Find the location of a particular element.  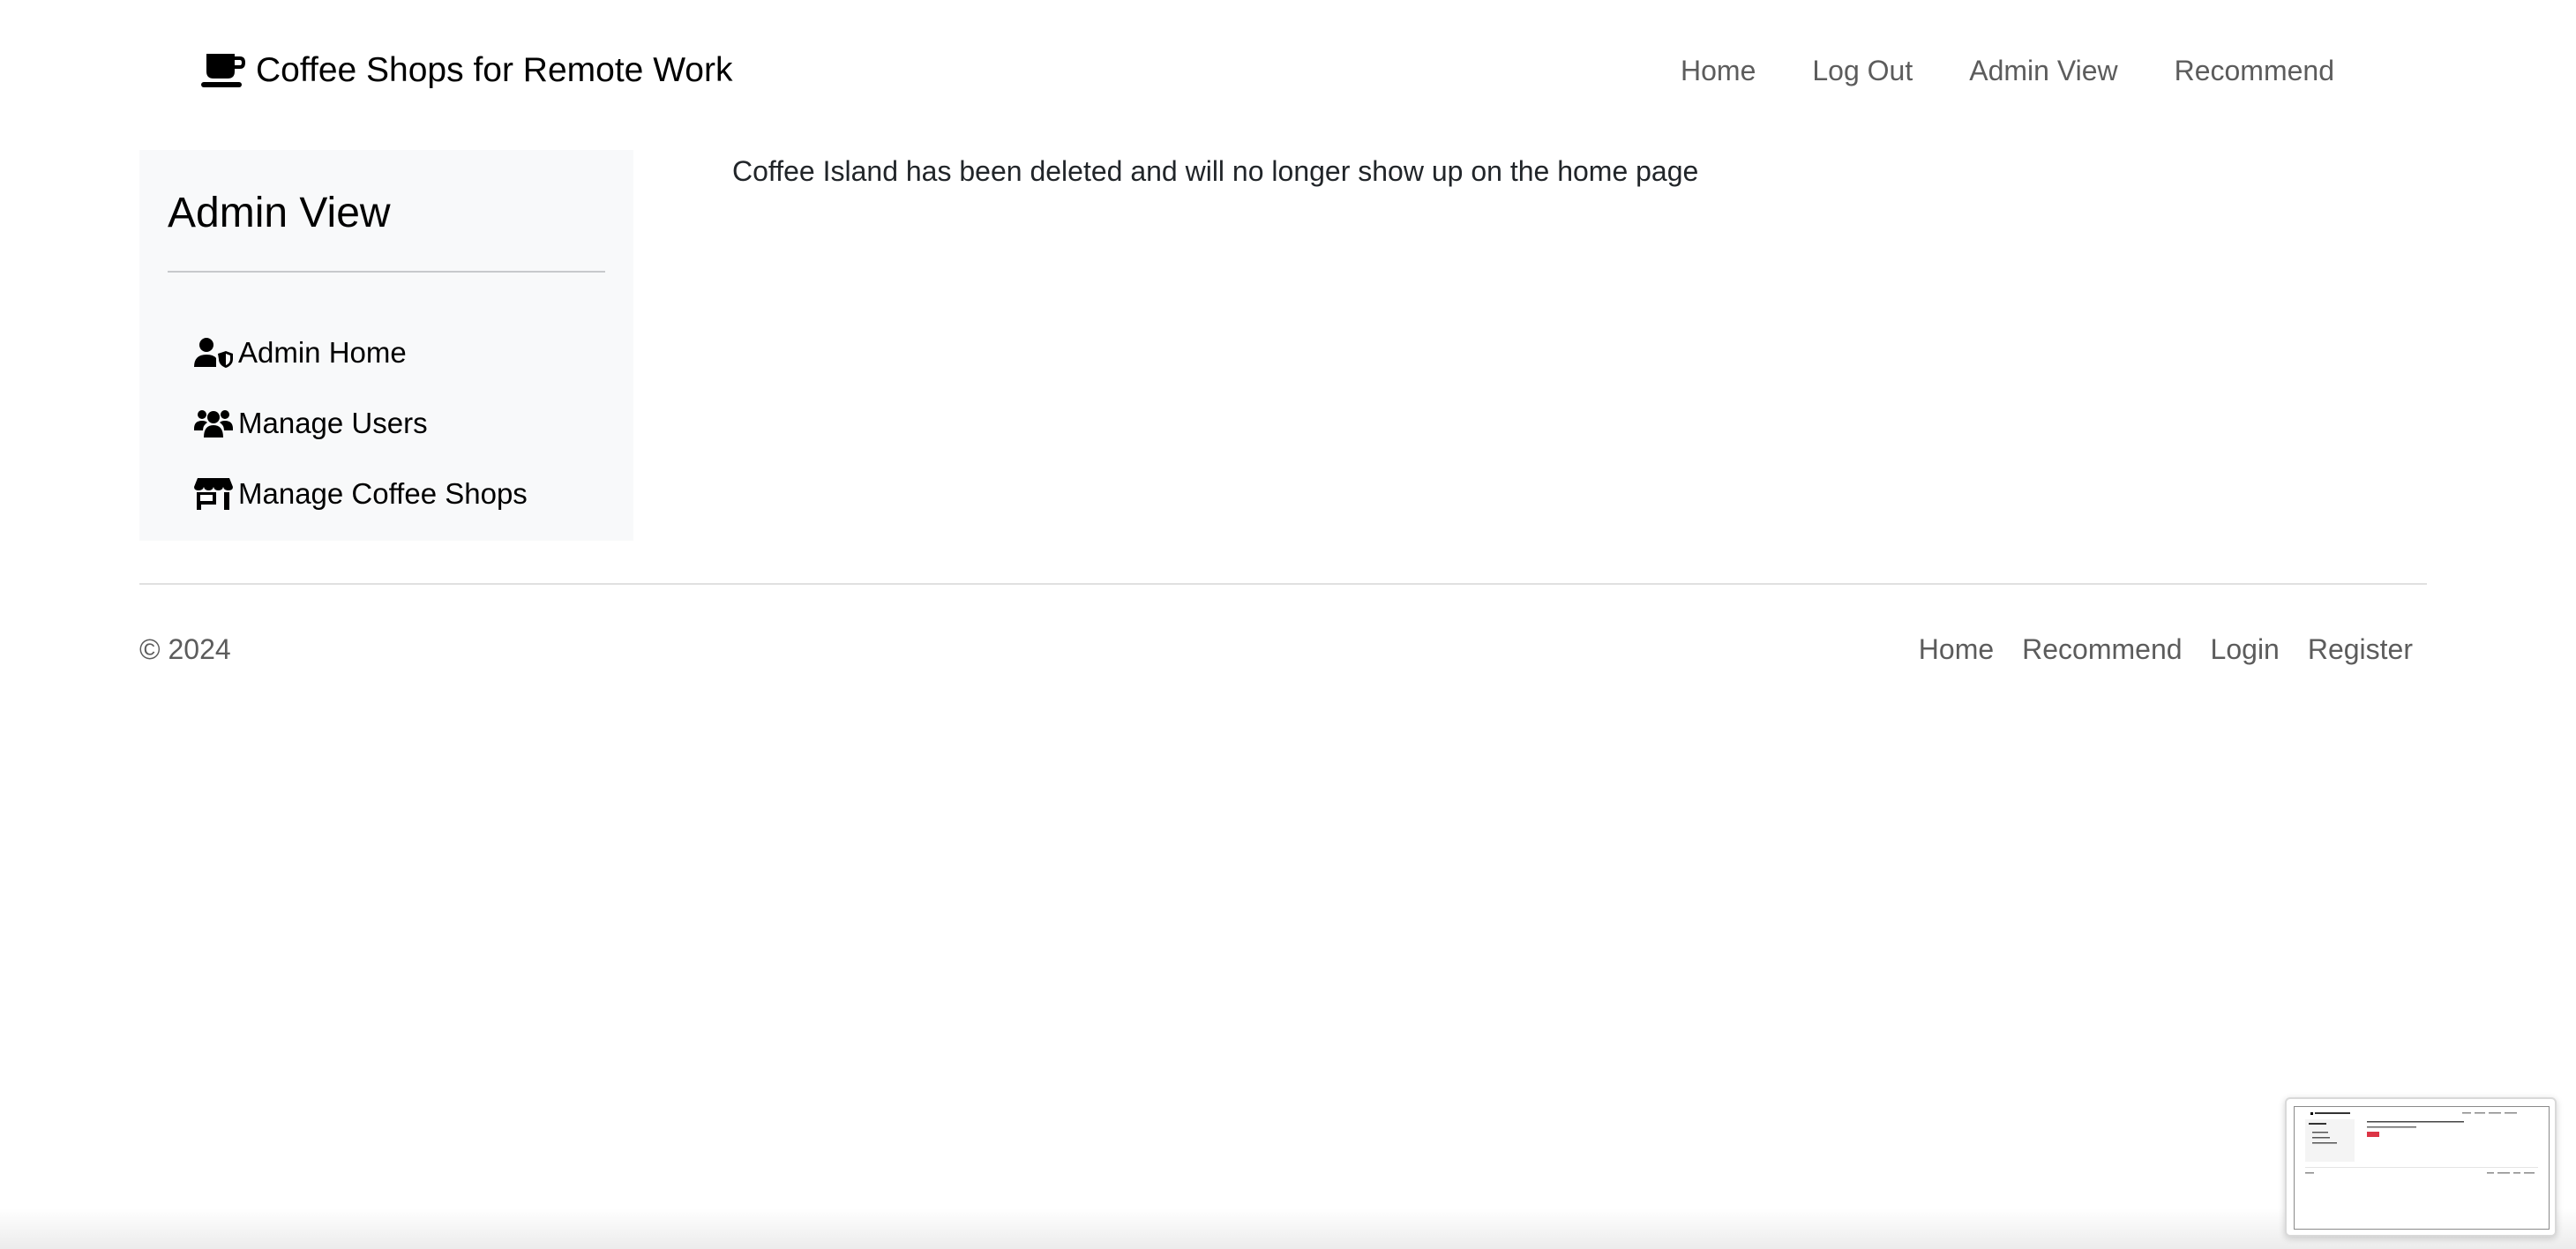

footer-link-recommend: Recommend is located at coordinates (2102, 649).